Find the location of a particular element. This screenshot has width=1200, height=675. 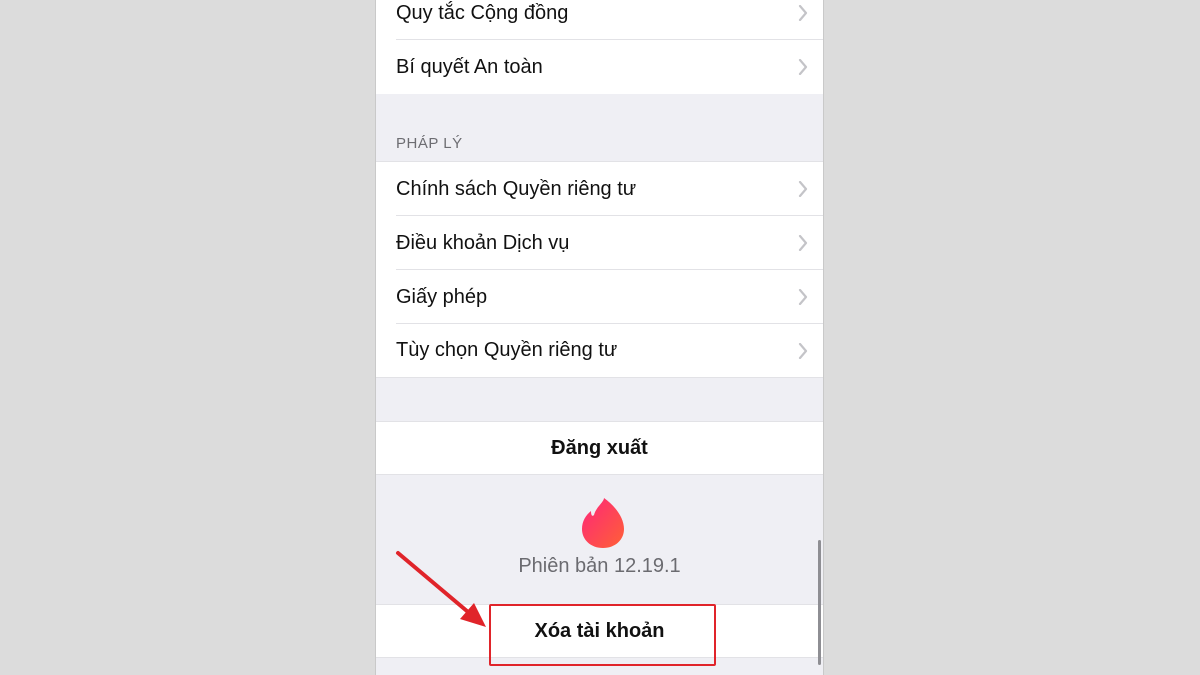

privacy-policy-item: Chính sách Quyền riêng tư is located at coordinates (599, 189).